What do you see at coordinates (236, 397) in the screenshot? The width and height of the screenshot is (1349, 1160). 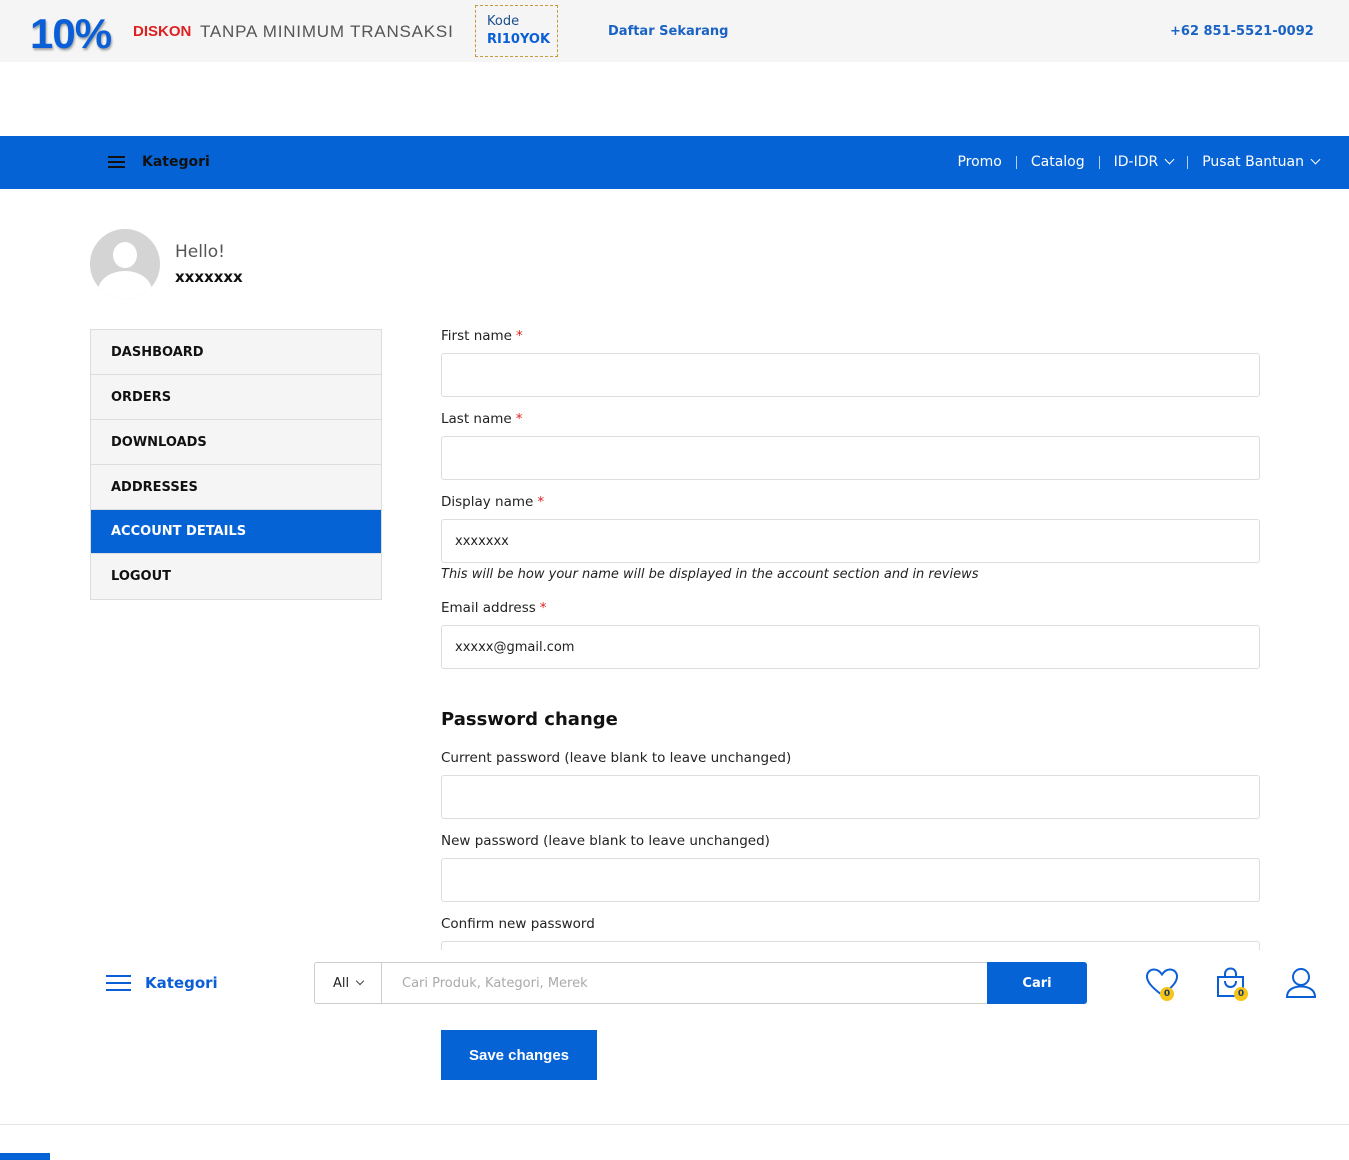 I see `sidebar-item-orders: ORDERS` at bounding box center [236, 397].